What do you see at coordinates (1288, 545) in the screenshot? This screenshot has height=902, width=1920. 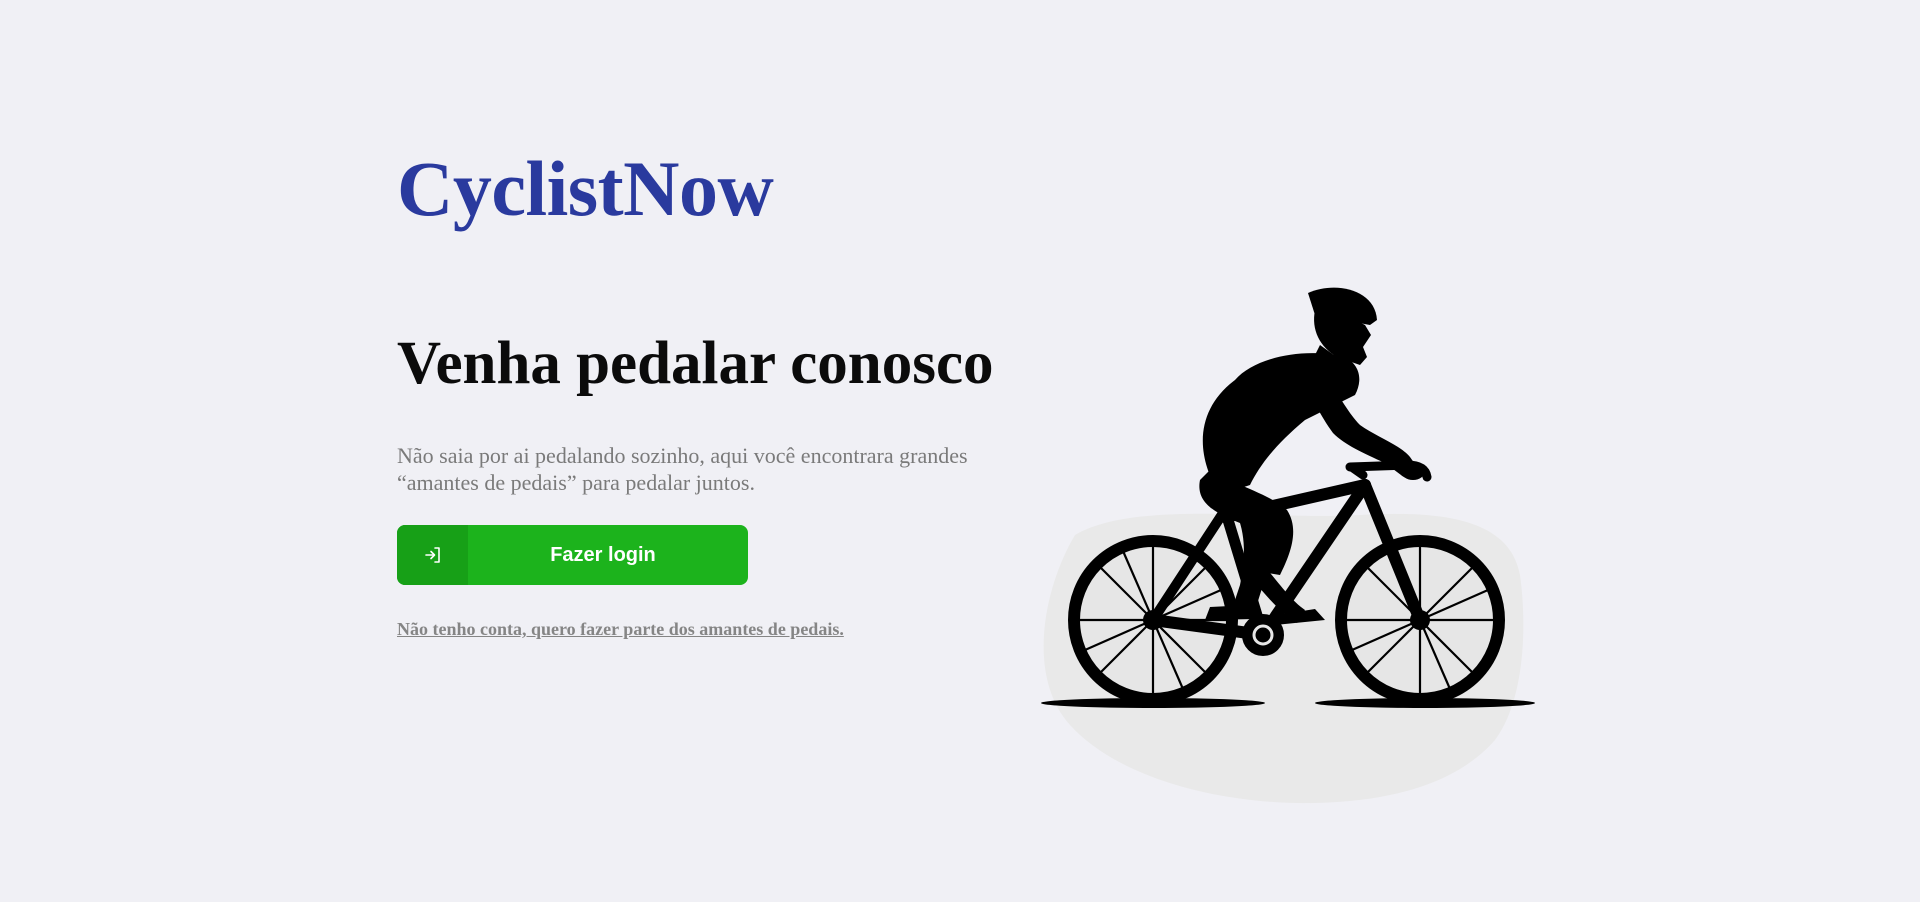 I see `cyclist-silhouette-icon` at bounding box center [1288, 545].